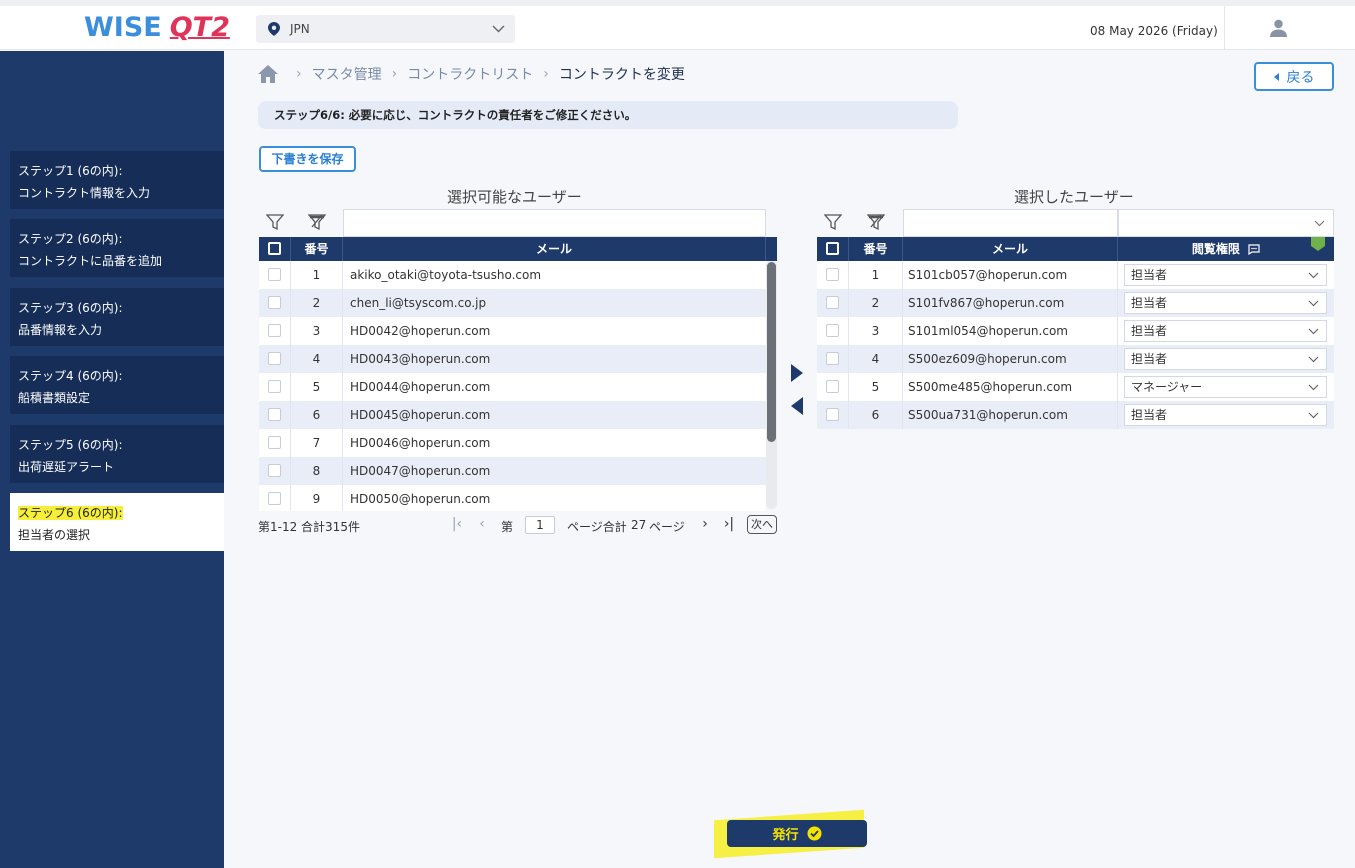 The width and height of the screenshot is (1355, 868). What do you see at coordinates (1075, 359) in the screenshot?
I see `table-row: 4 S500ez609@hoperun.com 担当者` at bounding box center [1075, 359].